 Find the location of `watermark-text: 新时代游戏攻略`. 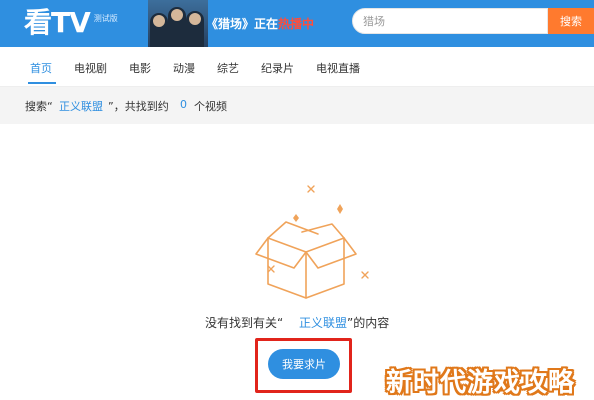

watermark-text: 新时代游戏攻略 is located at coordinates (481, 383).